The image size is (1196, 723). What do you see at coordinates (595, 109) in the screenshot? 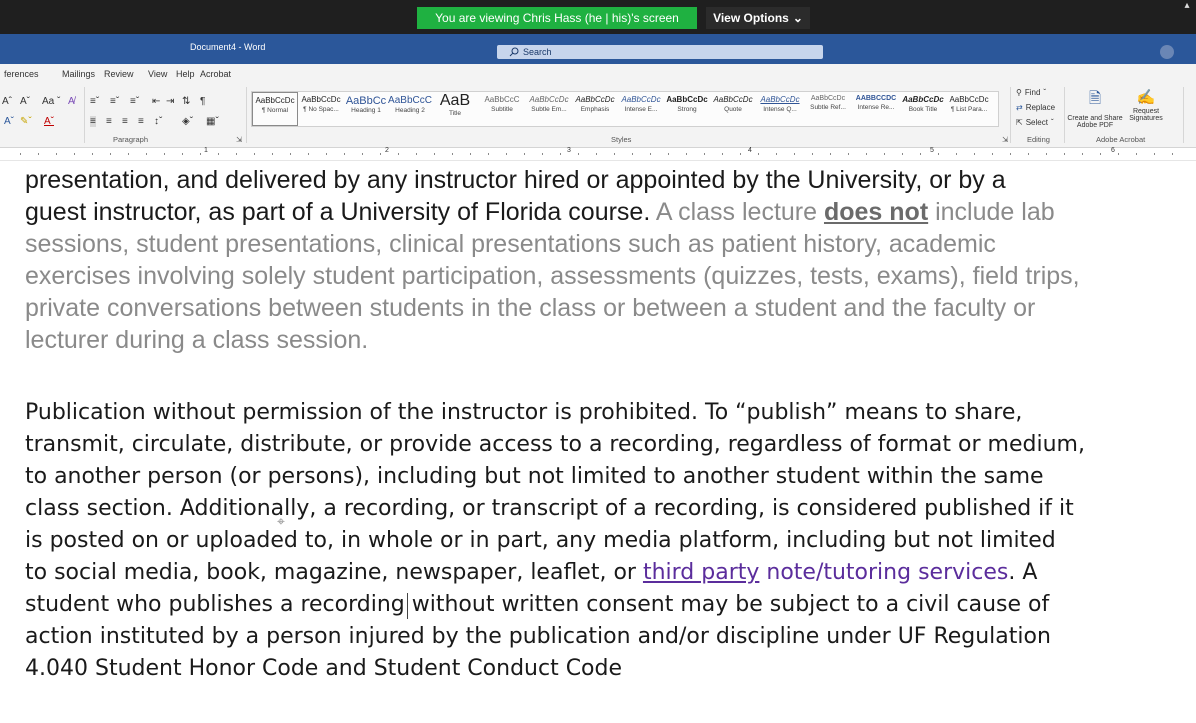
I see `style-emphasis: AaBbCcDc Emphasis` at bounding box center [595, 109].